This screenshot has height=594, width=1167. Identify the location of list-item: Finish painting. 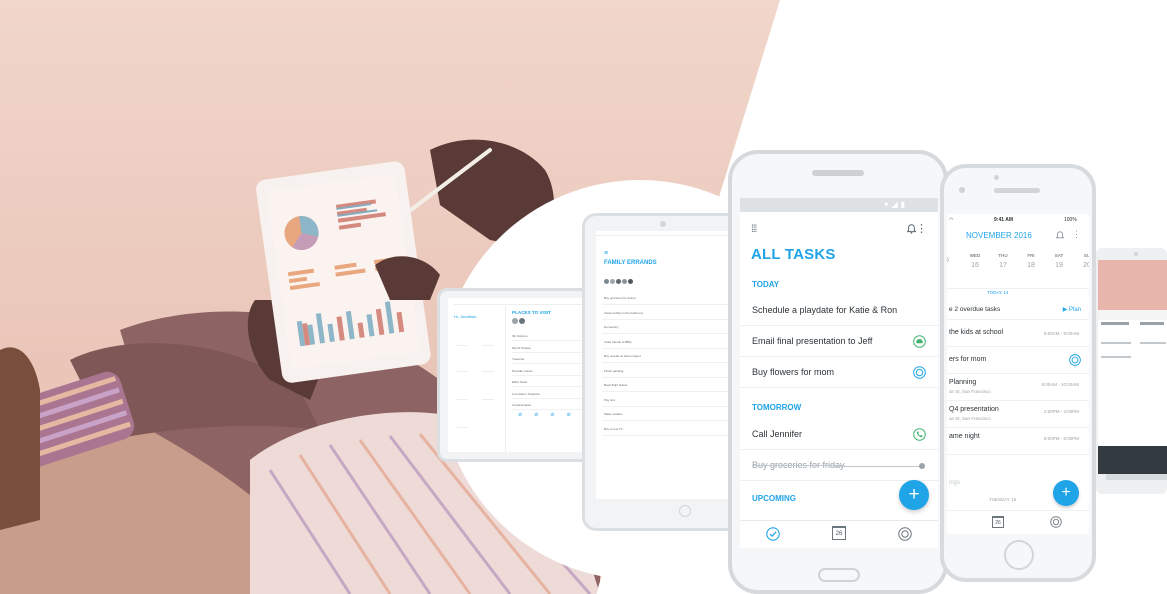
(672, 371).